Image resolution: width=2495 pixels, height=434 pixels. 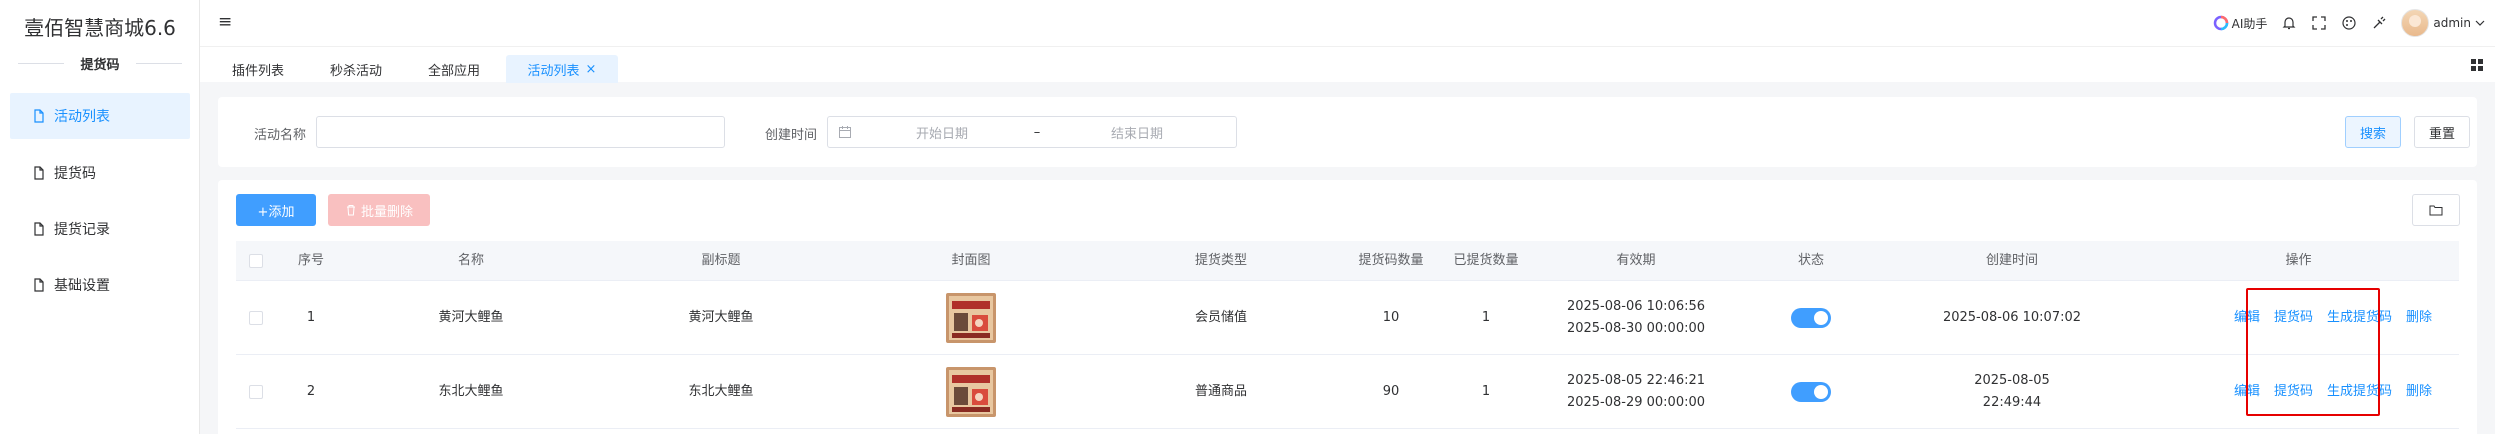 What do you see at coordinates (1810, 260) in the screenshot?
I see `column-header: 状态` at bounding box center [1810, 260].